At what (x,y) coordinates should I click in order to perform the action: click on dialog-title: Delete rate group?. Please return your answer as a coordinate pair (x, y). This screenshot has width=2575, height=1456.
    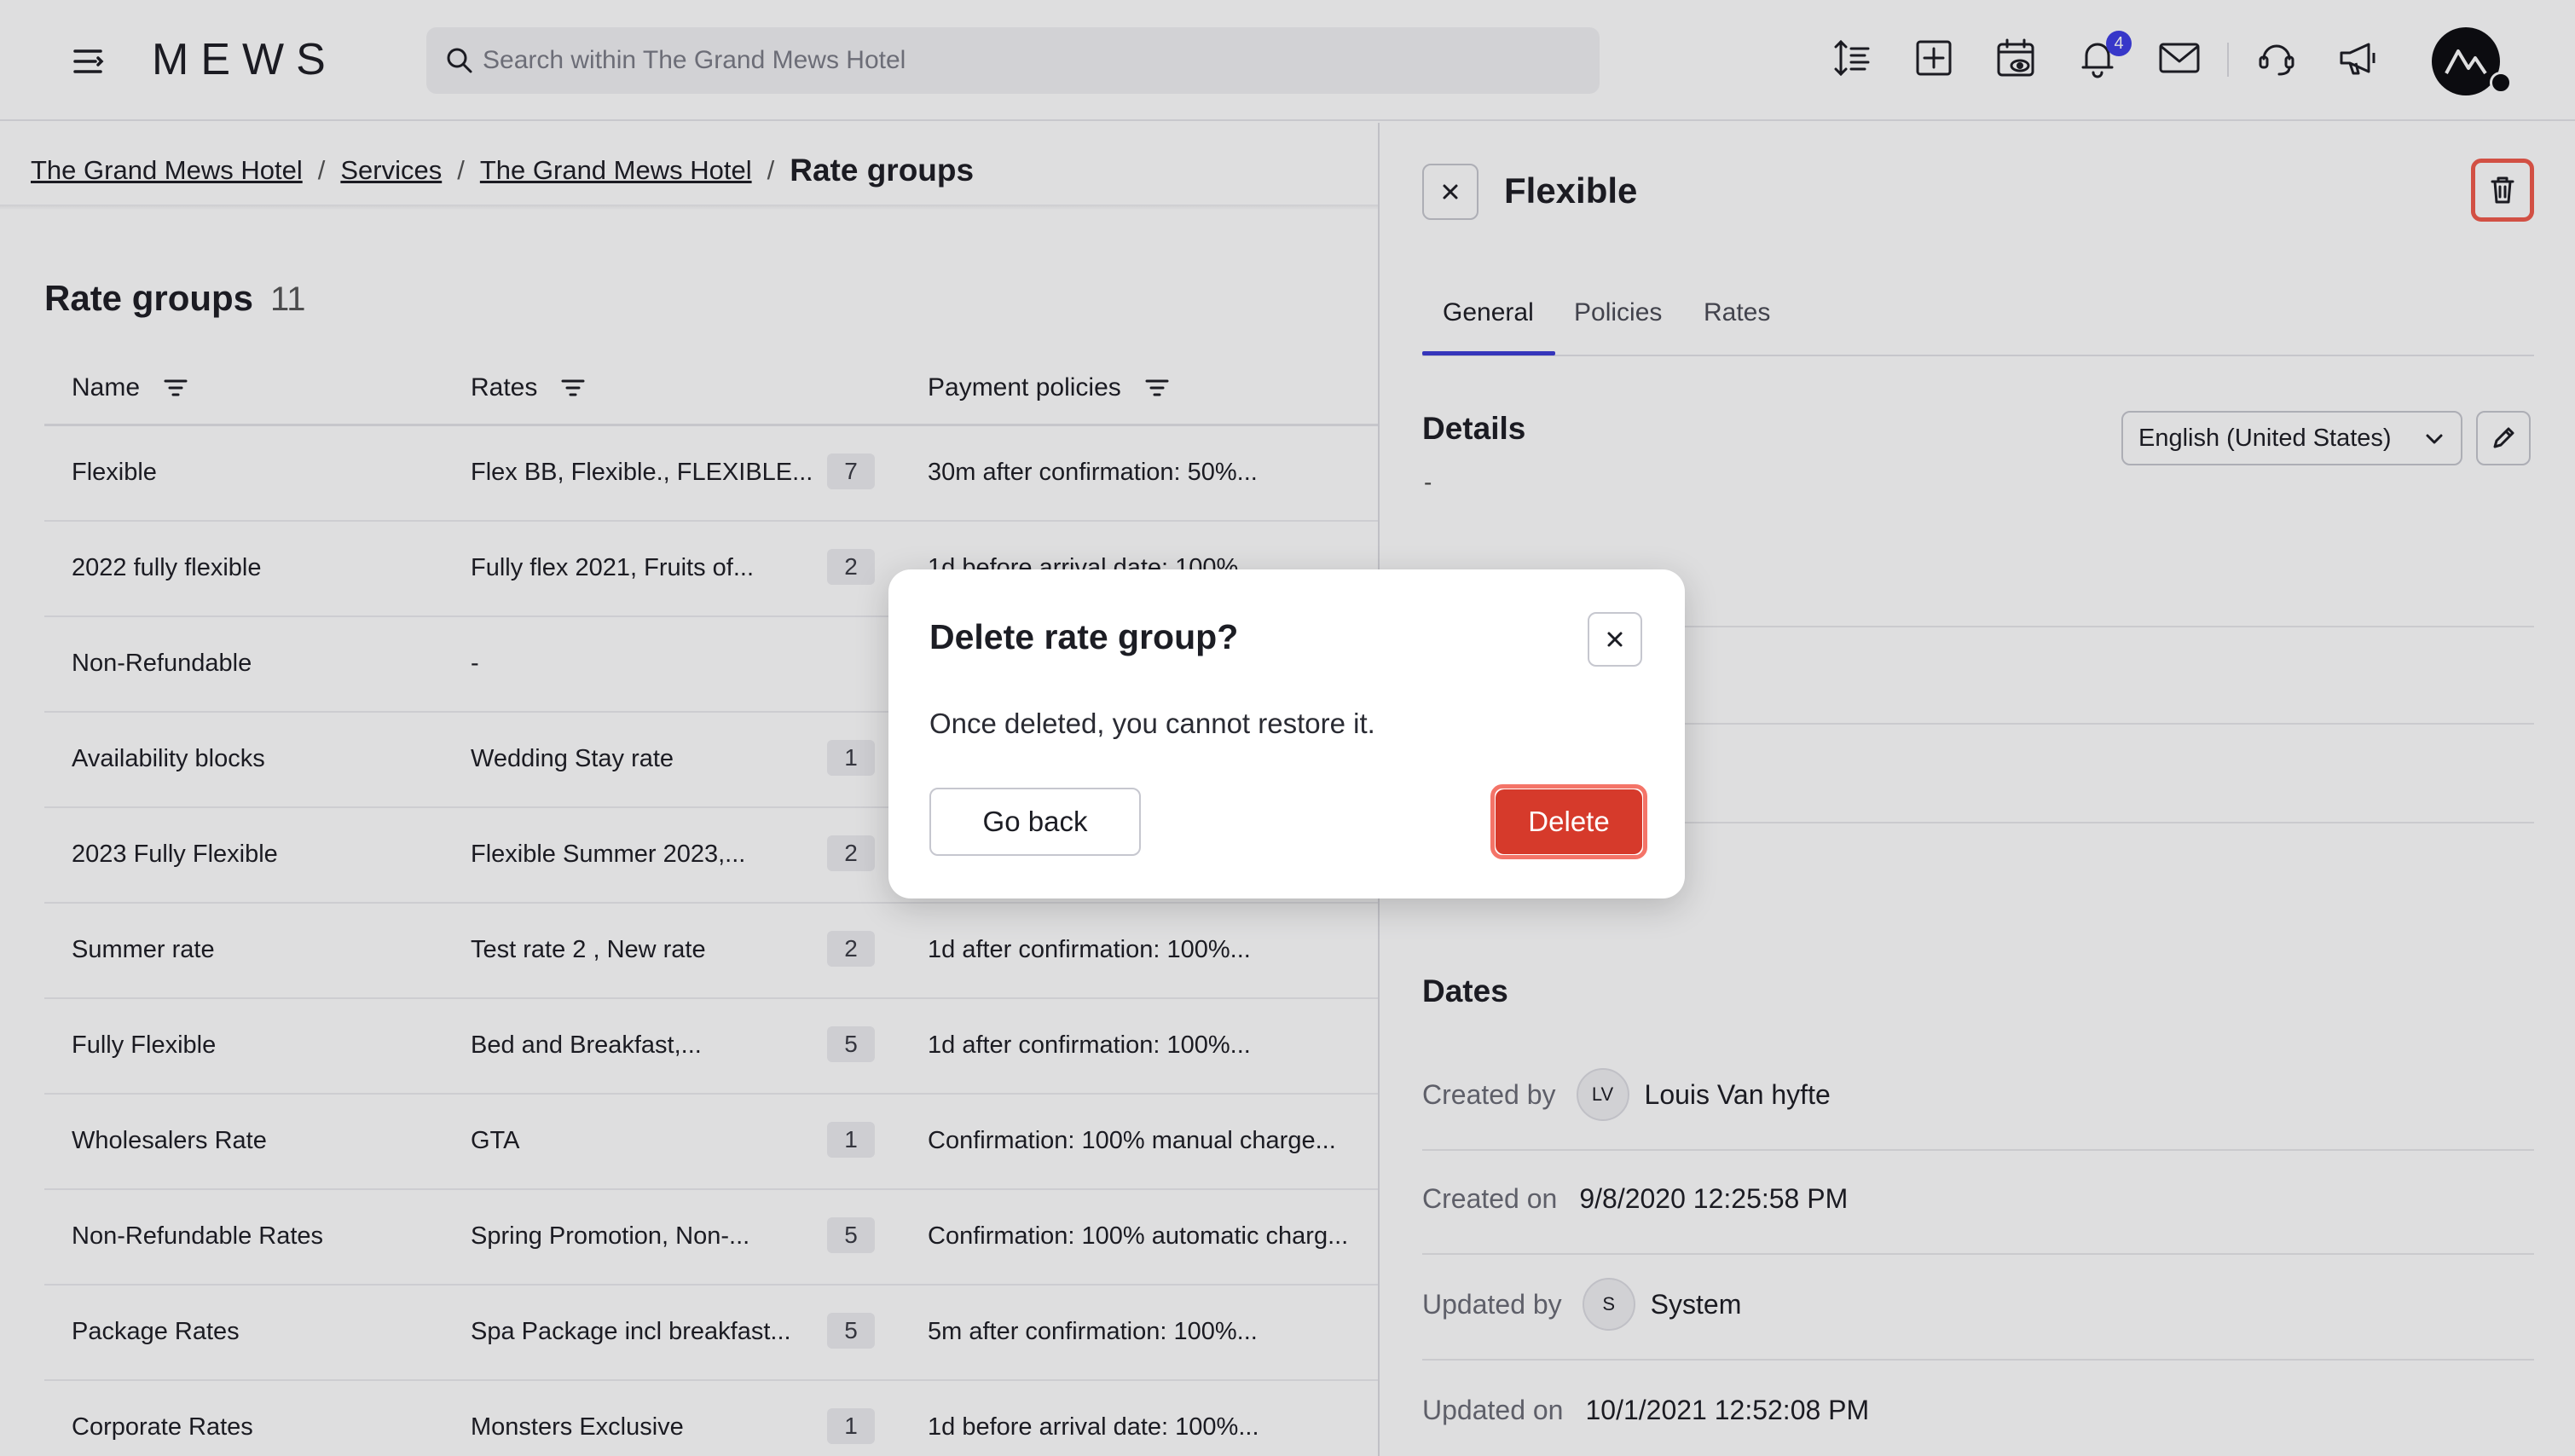
    Looking at the image, I should click on (1084, 636).